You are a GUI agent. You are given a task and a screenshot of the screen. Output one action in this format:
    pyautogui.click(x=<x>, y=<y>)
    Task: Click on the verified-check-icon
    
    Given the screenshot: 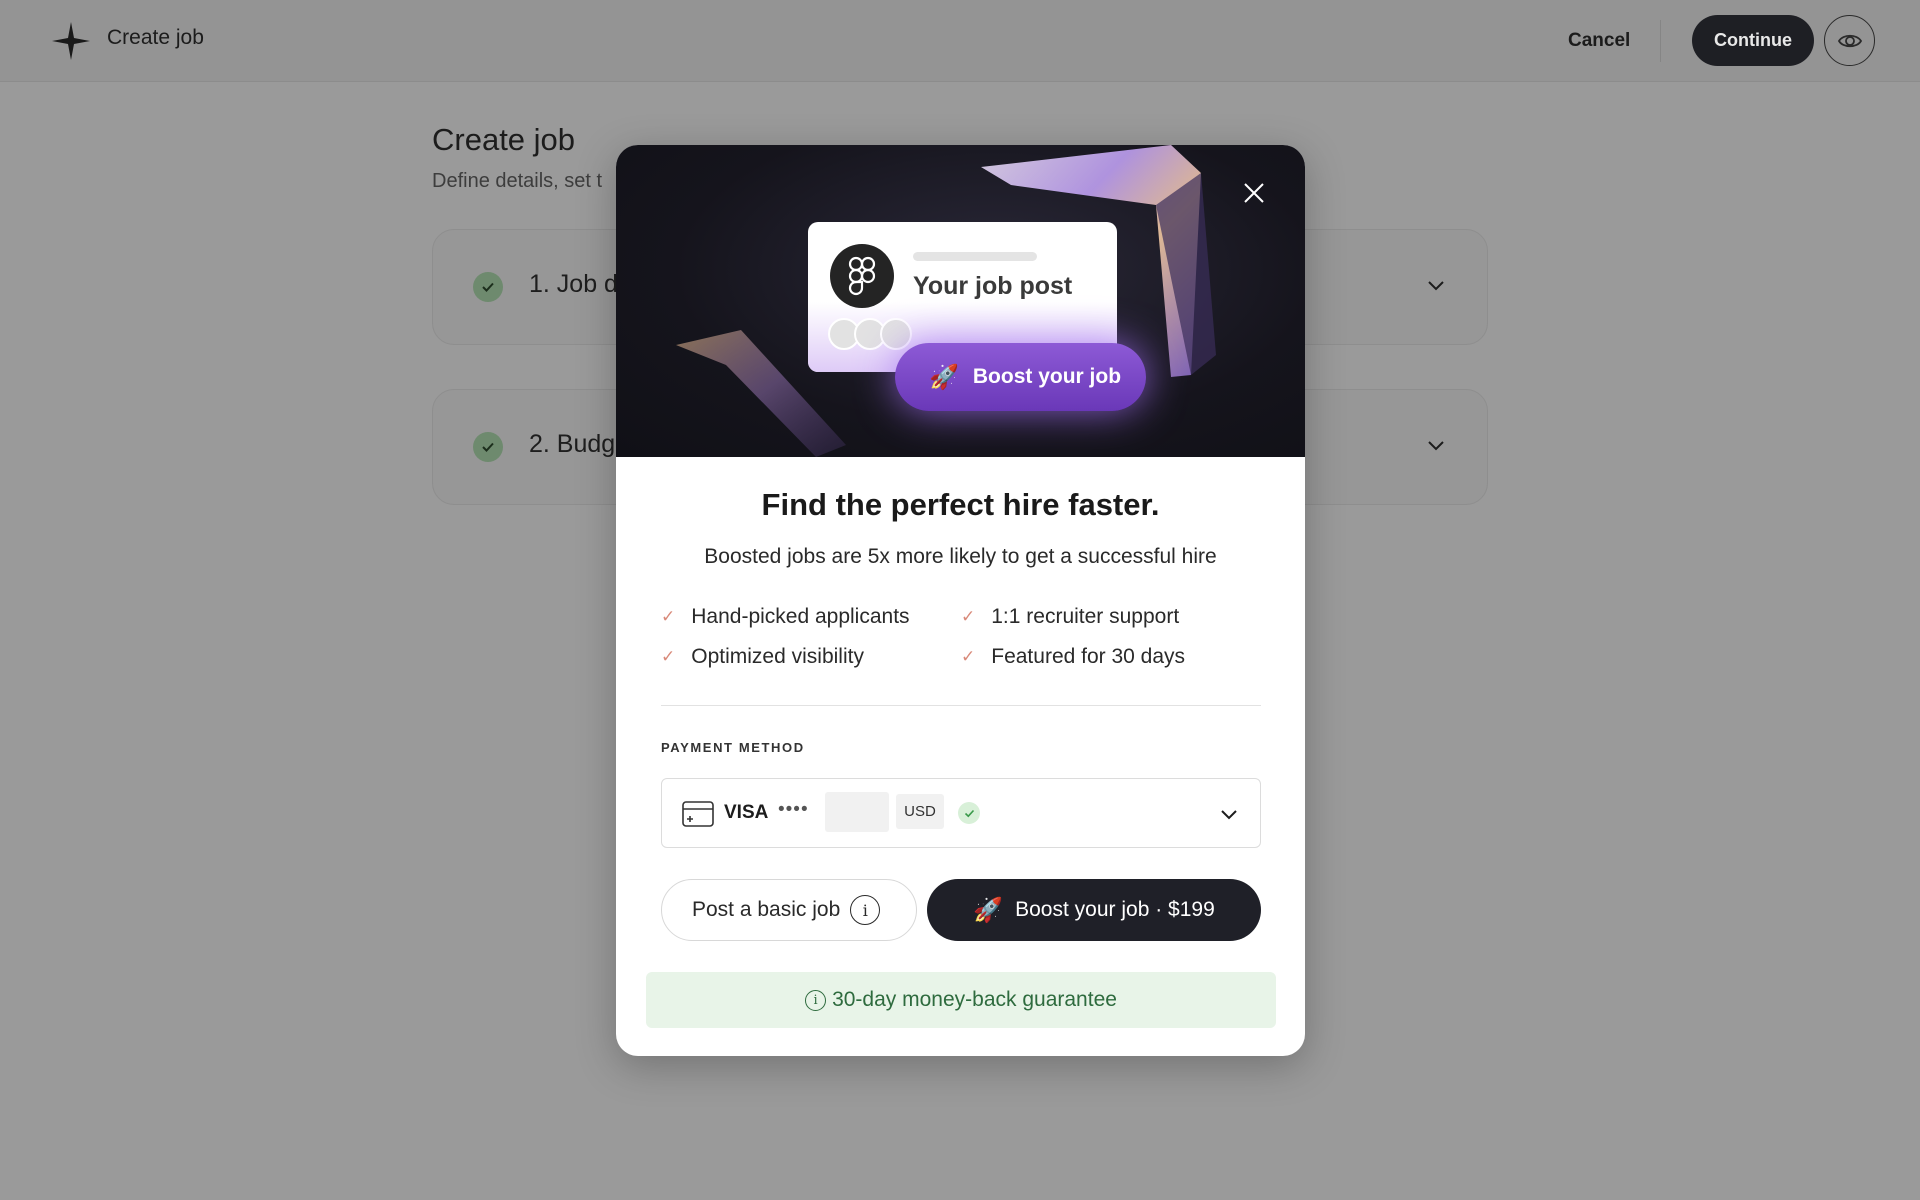 What is the action you would take?
    pyautogui.click(x=969, y=813)
    